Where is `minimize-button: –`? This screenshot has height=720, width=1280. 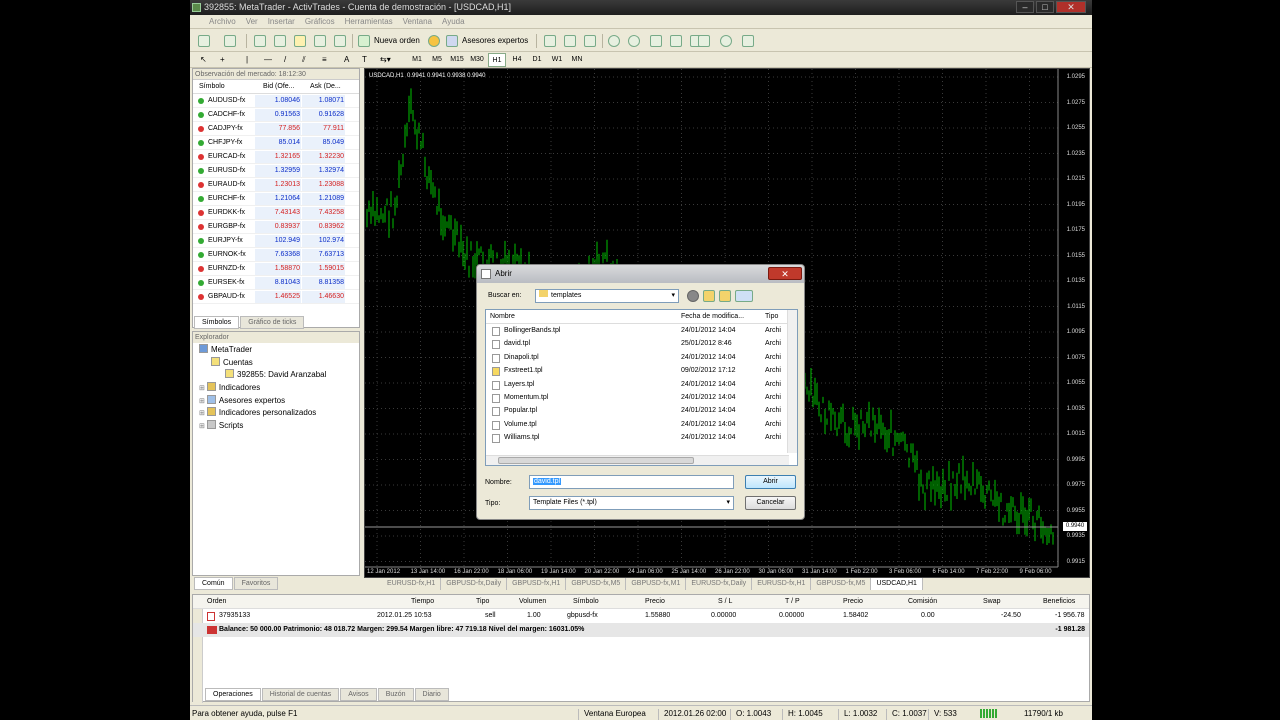
minimize-button: – is located at coordinates (1025, 7).